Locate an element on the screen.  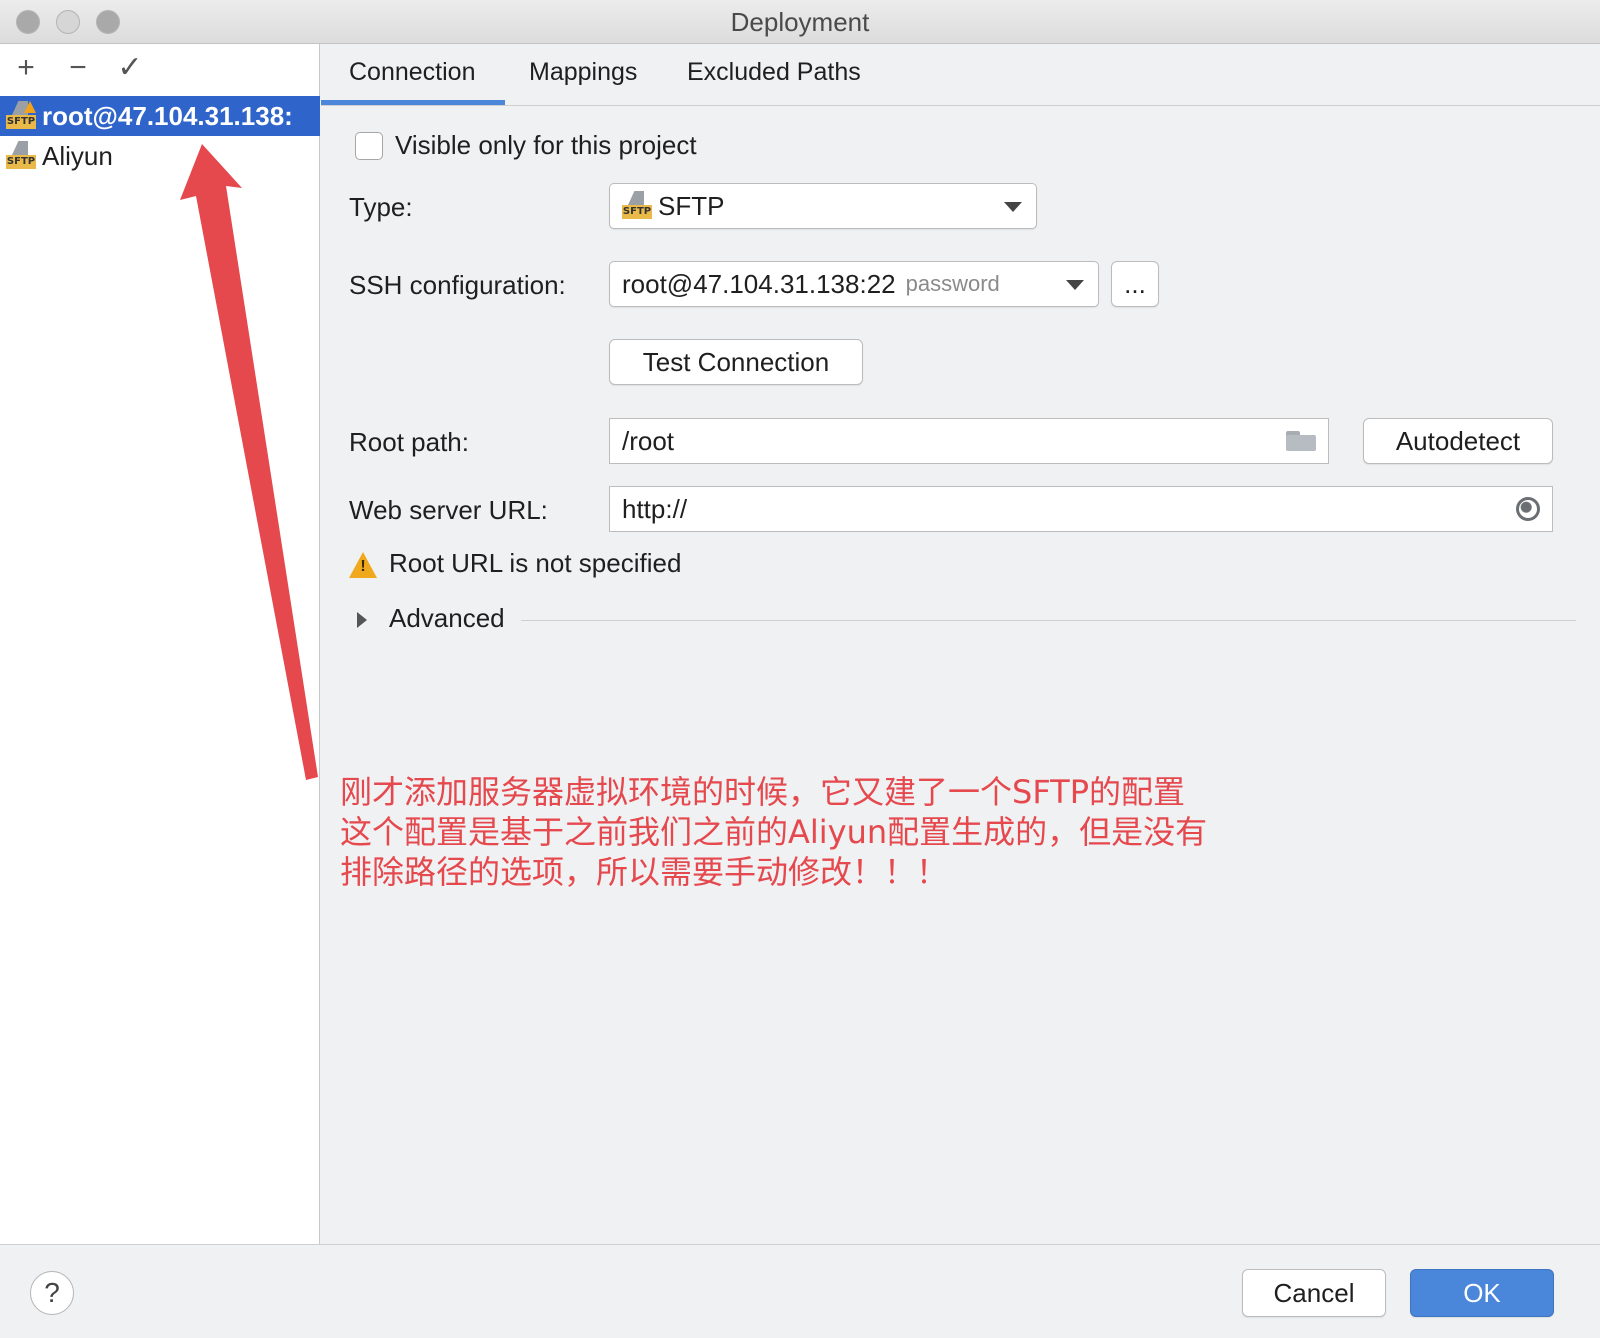
dialog-footer: ? Cancel OK is located at coordinates (800, 1291).